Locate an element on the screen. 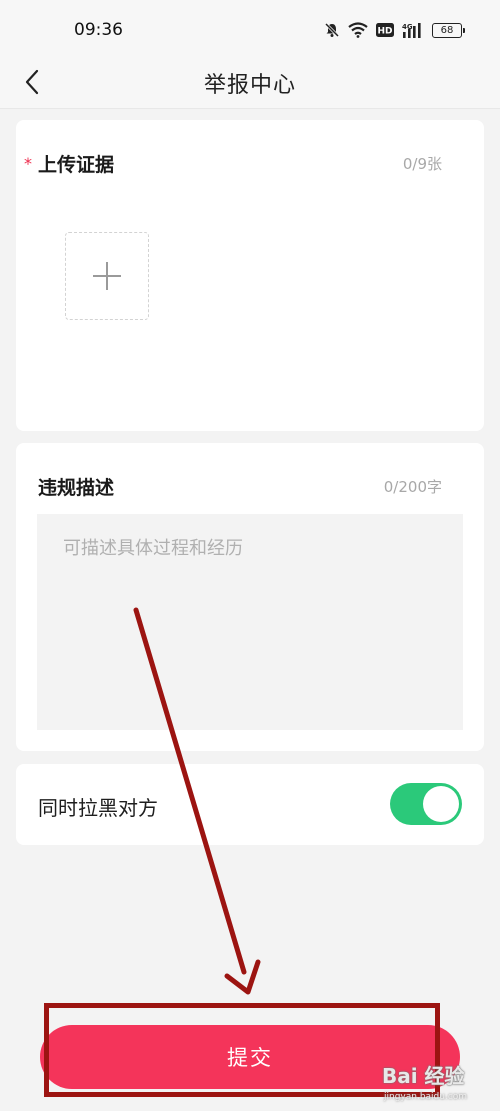 Image resolution: width=500 pixels, height=1111 pixels. add-image-button is located at coordinates (107, 276).